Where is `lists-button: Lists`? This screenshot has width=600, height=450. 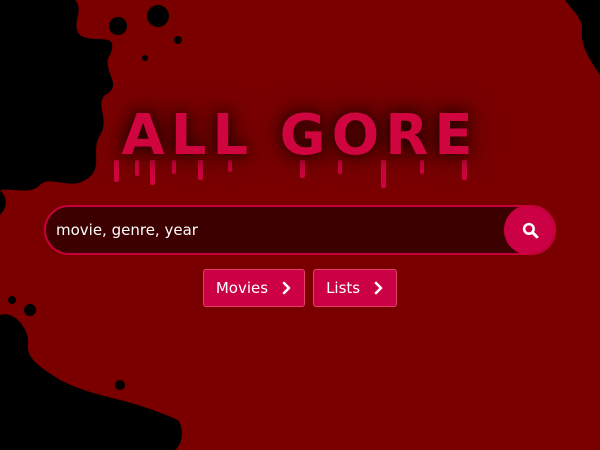
lists-button: Lists is located at coordinates (355, 288).